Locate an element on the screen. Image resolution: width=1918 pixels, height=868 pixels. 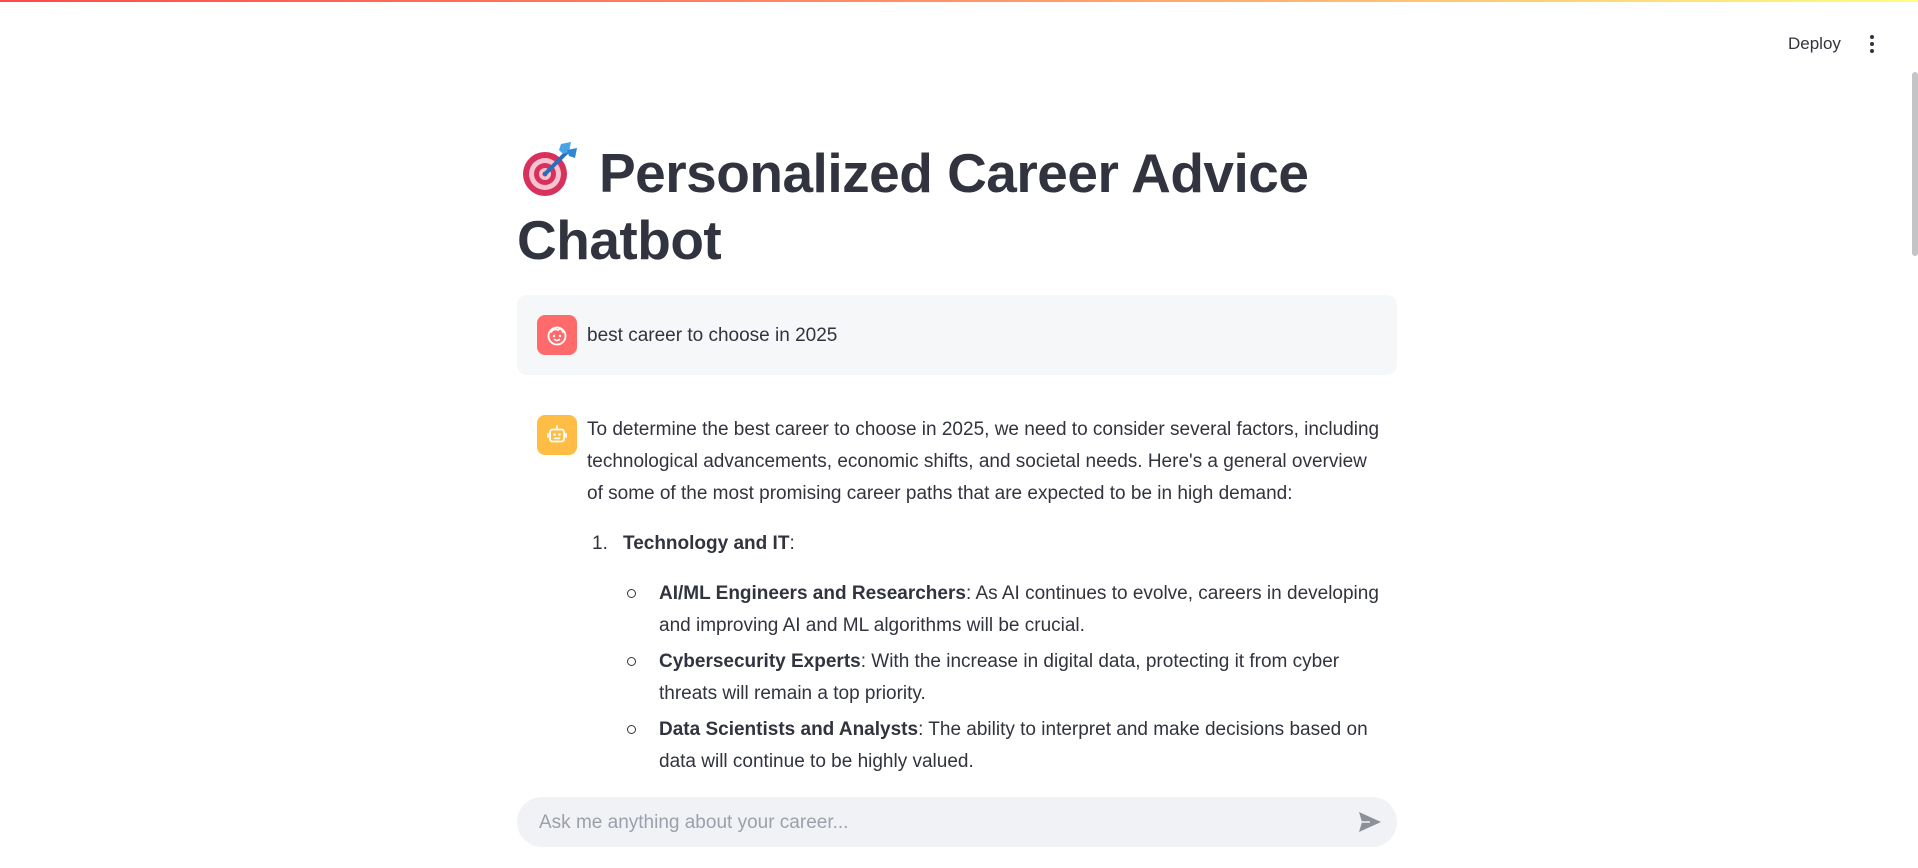
list-item-technology: 1. Technology and IT: is located at coordinates (987, 544).